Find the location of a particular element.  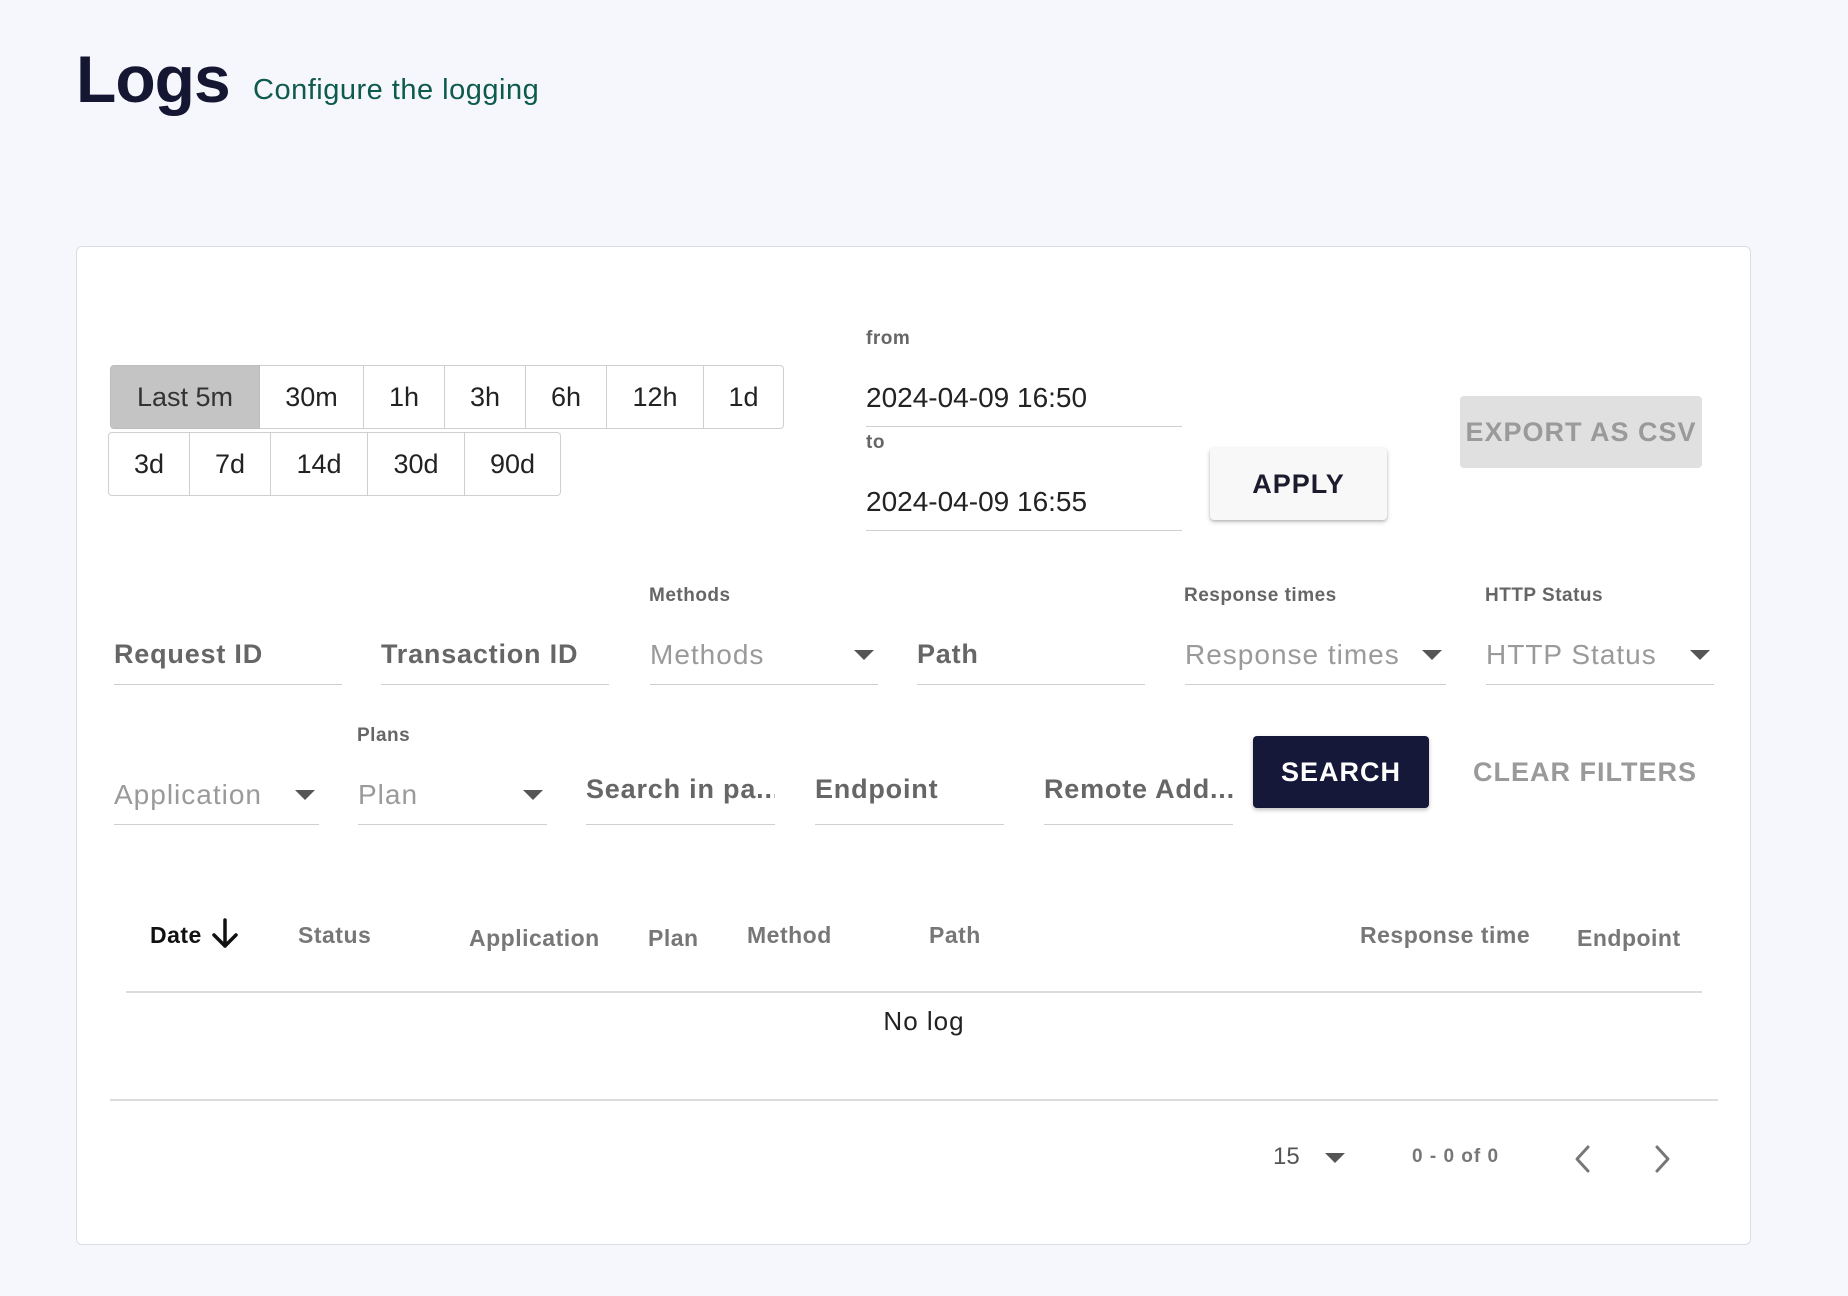

table-footer-divider is located at coordinates (914, 1100).